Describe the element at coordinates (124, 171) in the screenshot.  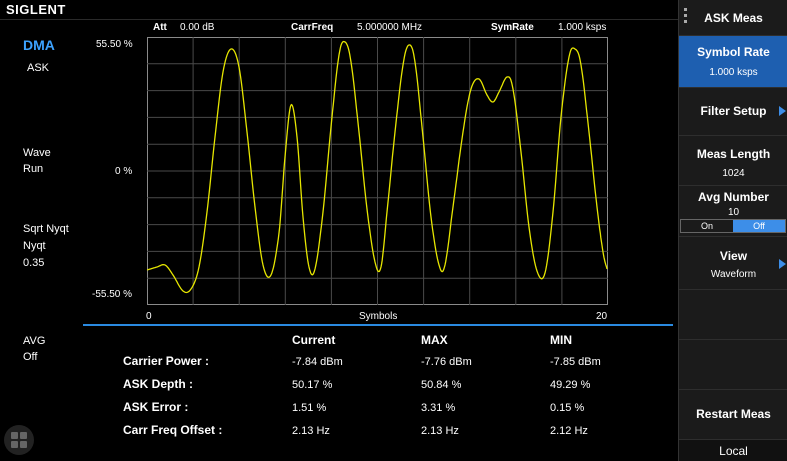
I see `y-axis-mid-label: 0 %` at that location.